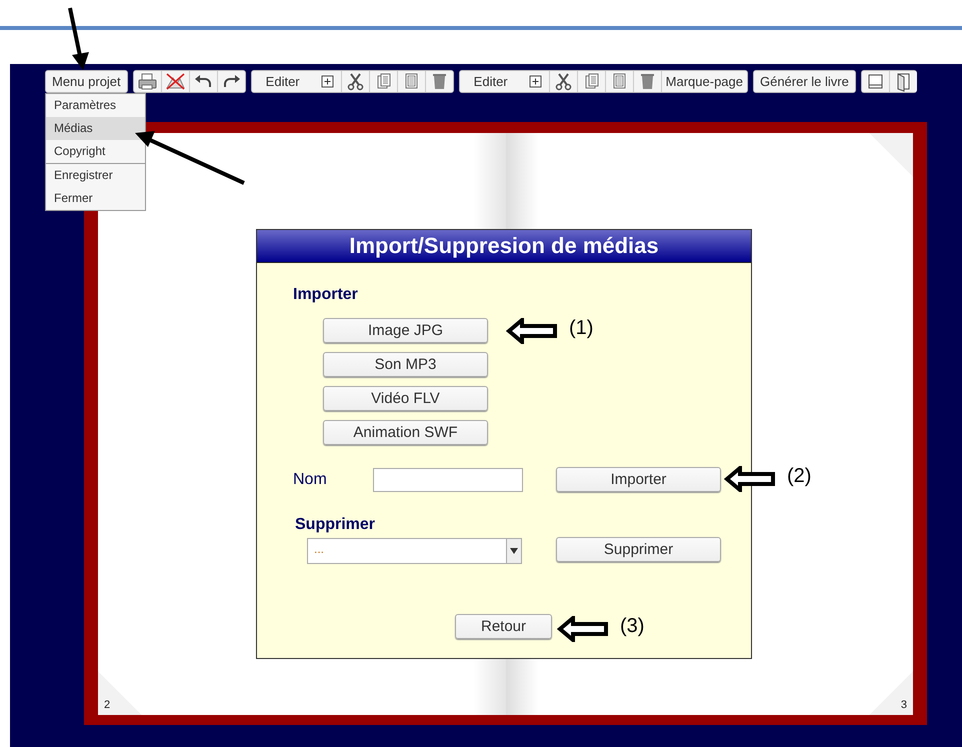 The width and height of the screenshot is (962, 747). I want to click on media-type-button: Son MP3, so click(405, 364).